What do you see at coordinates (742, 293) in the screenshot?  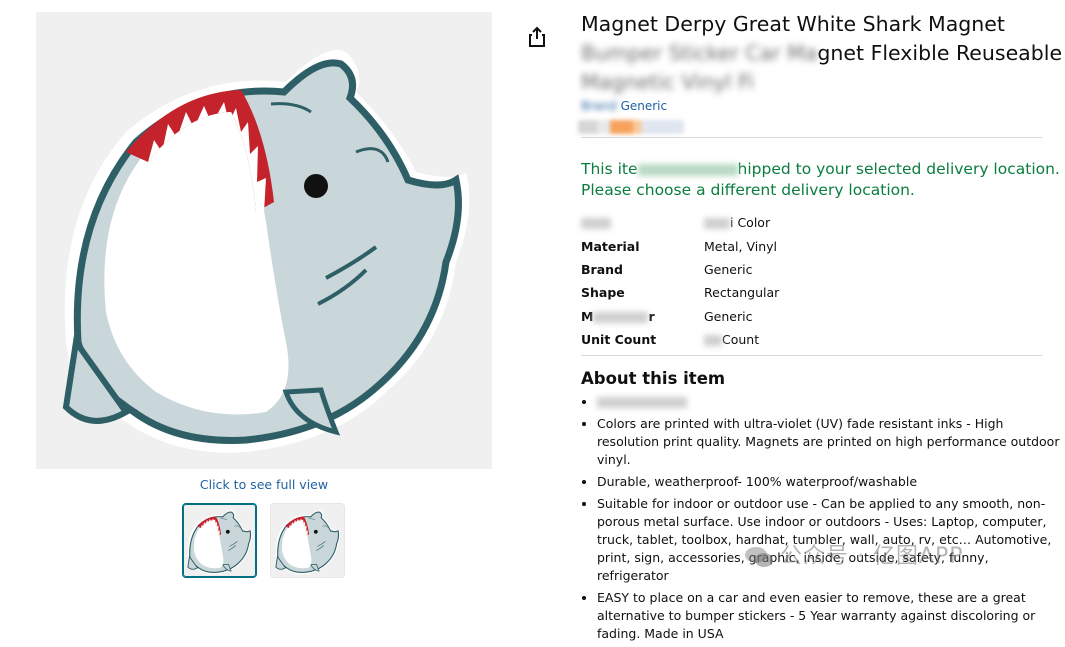 I see `spec-value: Rectangular` at bounding box center [742, 293].